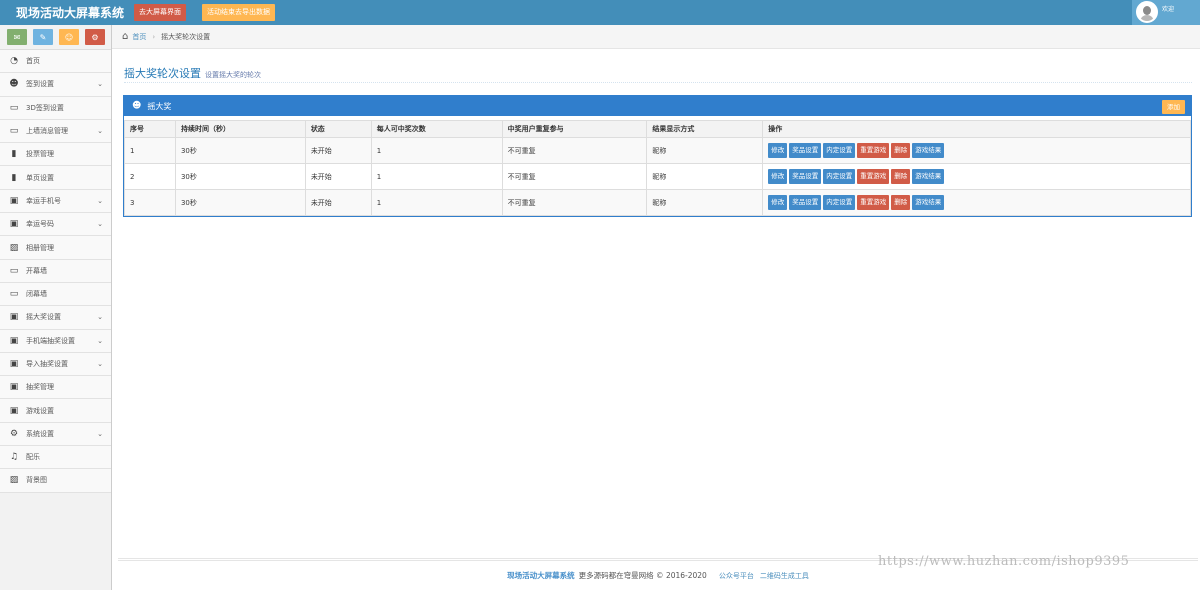  Describe the element at coordinates (55, 62) in the screenshot. I see `sidebar-item: ◔ 首页` at that location.